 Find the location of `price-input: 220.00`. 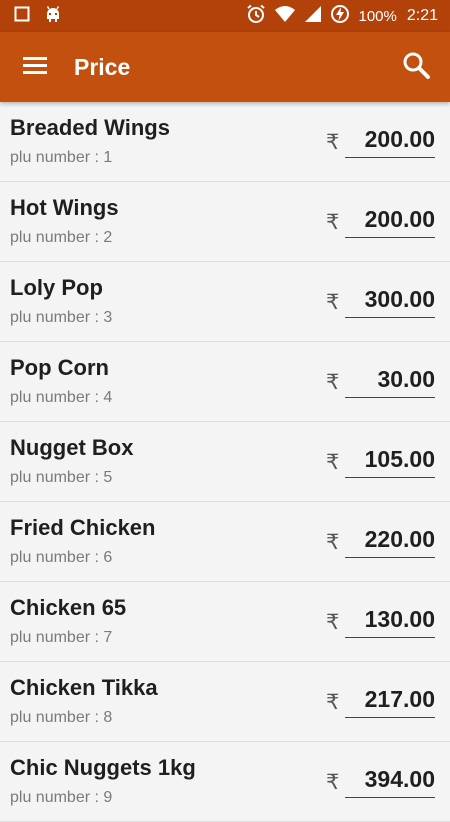

price-input: 220.00 is located at coordinates (390, 542).